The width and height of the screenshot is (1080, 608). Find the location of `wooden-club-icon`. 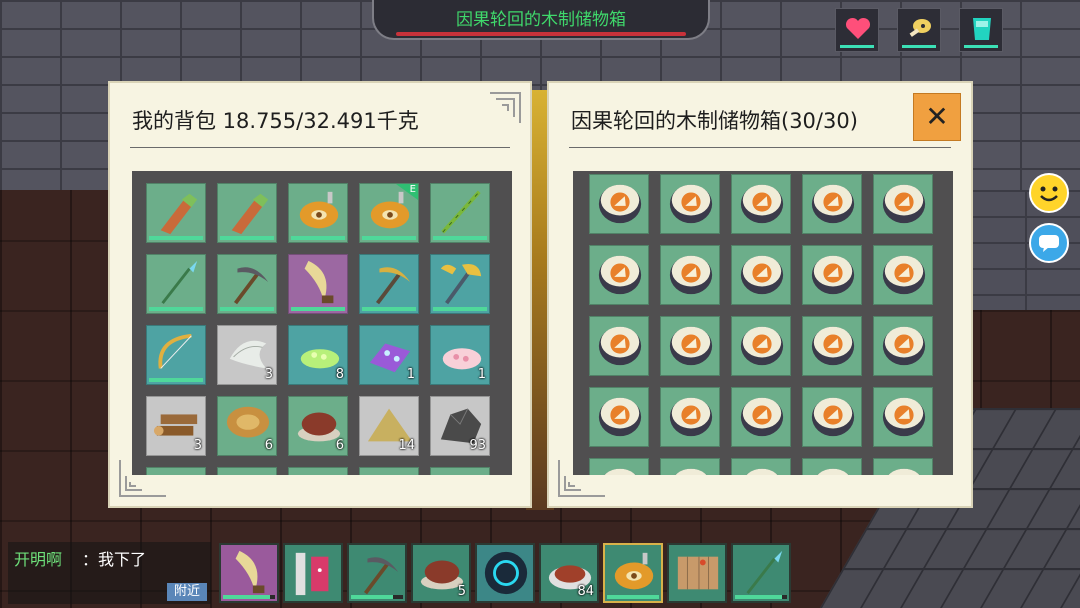

wooden-club-icon is located at coordinates (248, 212).